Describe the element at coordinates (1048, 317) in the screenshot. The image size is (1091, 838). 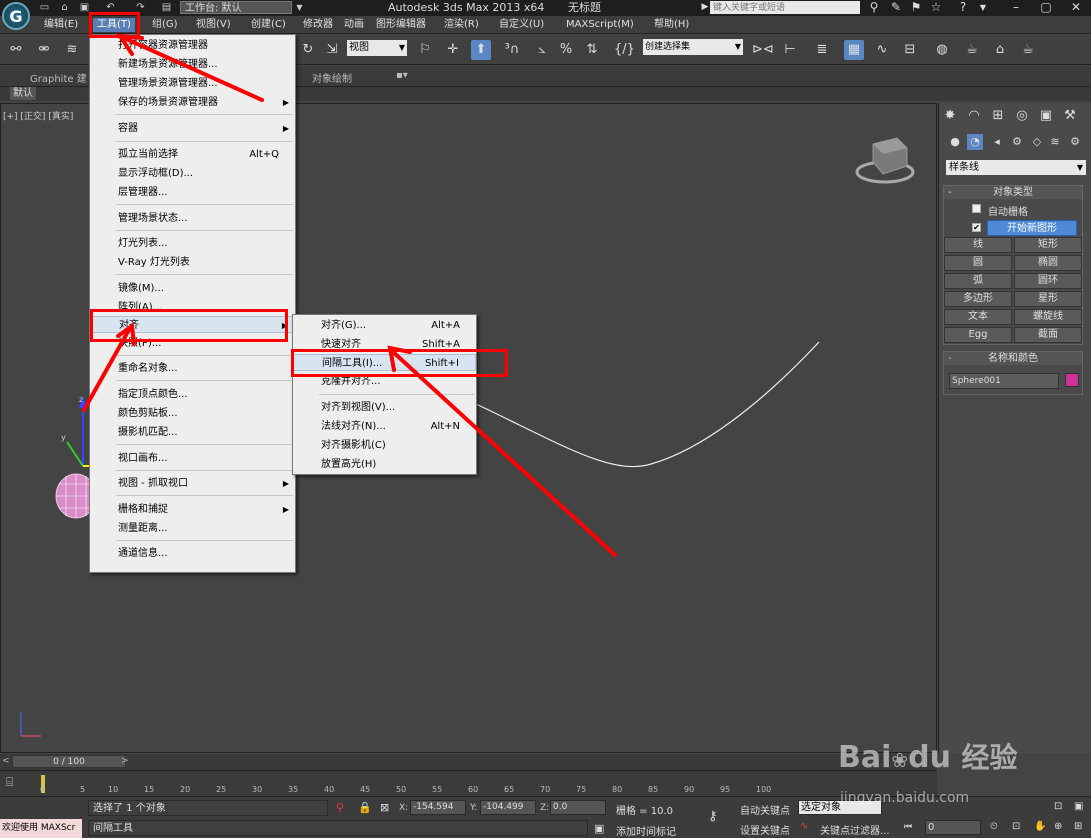
I see `shape-helix-button: 螺旋线` at that location.